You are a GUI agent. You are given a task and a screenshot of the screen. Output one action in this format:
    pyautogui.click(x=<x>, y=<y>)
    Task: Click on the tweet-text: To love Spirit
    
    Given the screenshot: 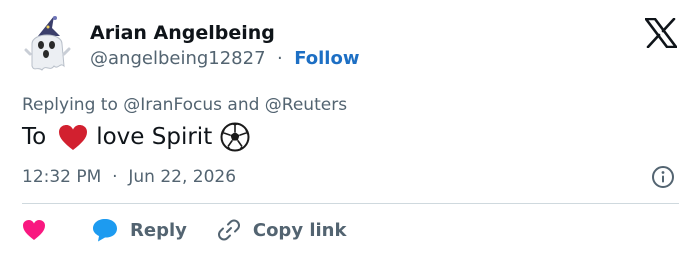 What is the action you would take?
    pyautogui.click(x=136, y=137)
    